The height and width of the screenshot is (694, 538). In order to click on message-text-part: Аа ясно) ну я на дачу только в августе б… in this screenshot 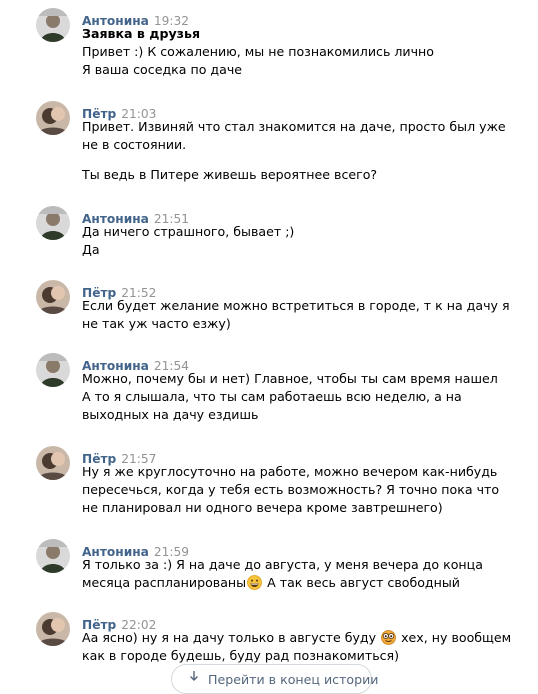, I will do `click(231, 637)`.